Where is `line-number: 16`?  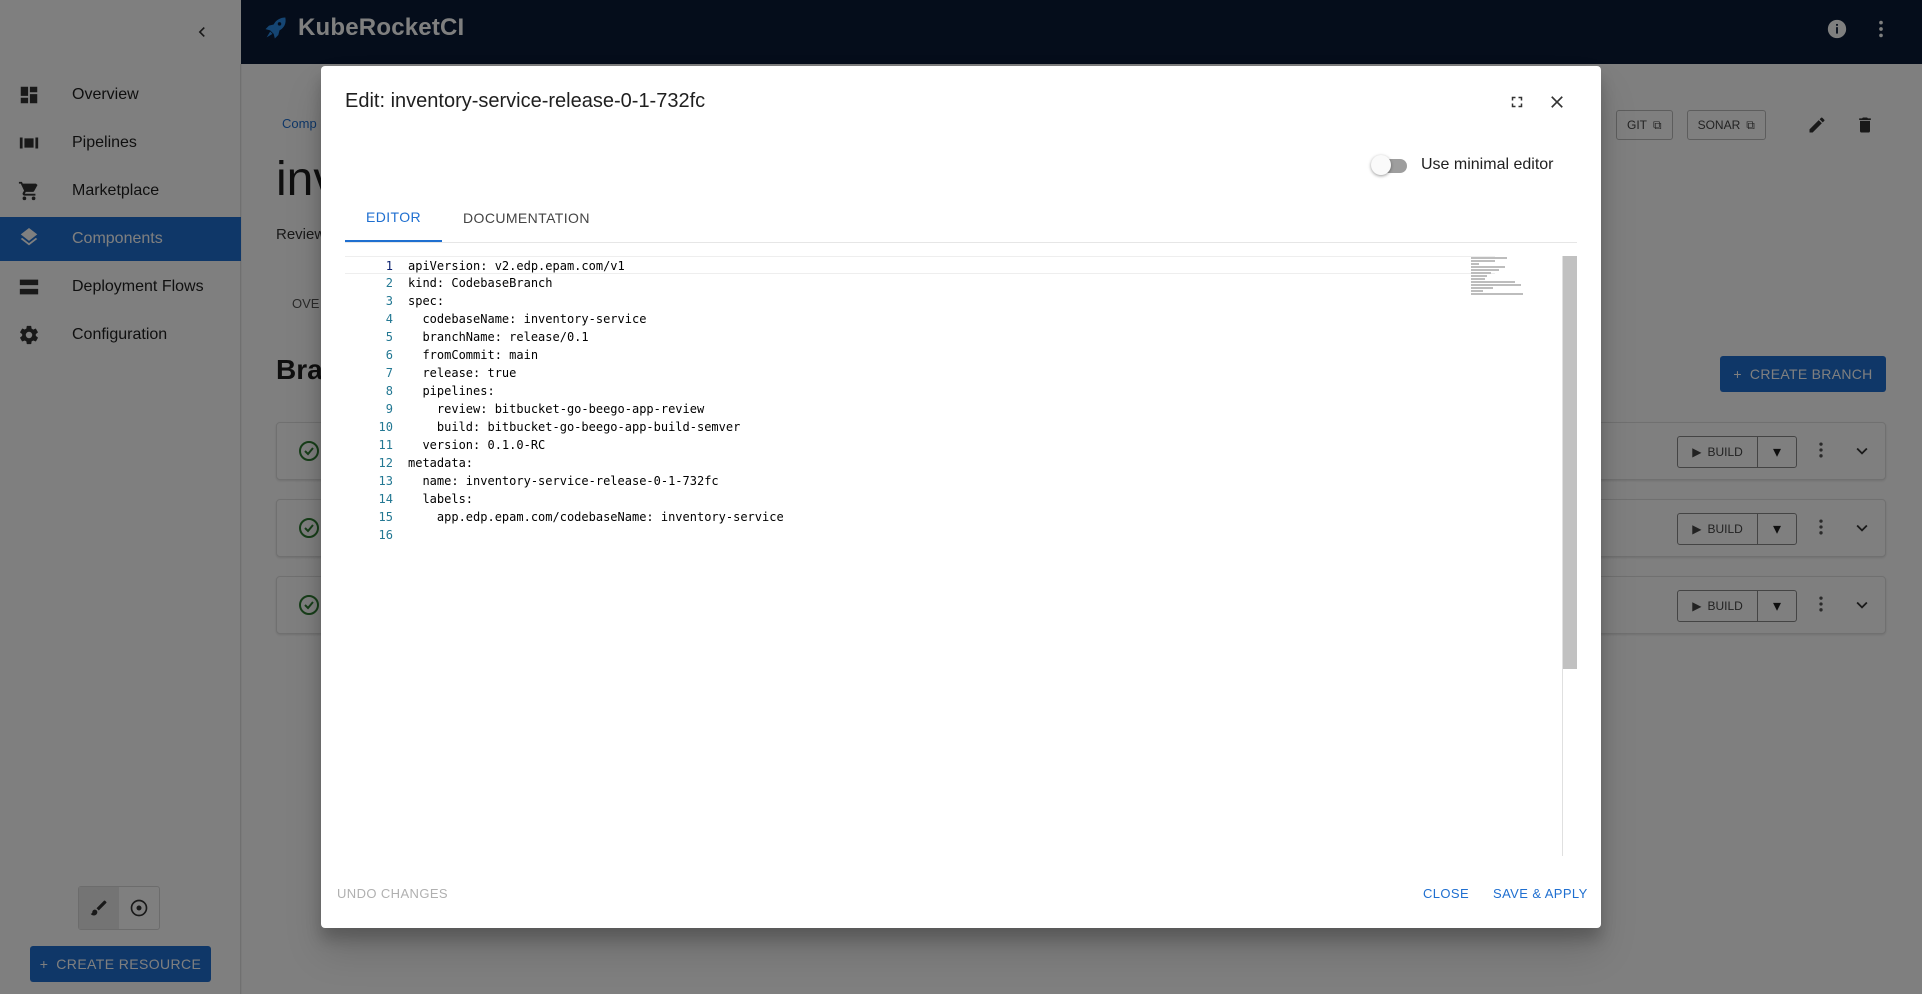
line-number: 16 is located at coordinates (385, 535).